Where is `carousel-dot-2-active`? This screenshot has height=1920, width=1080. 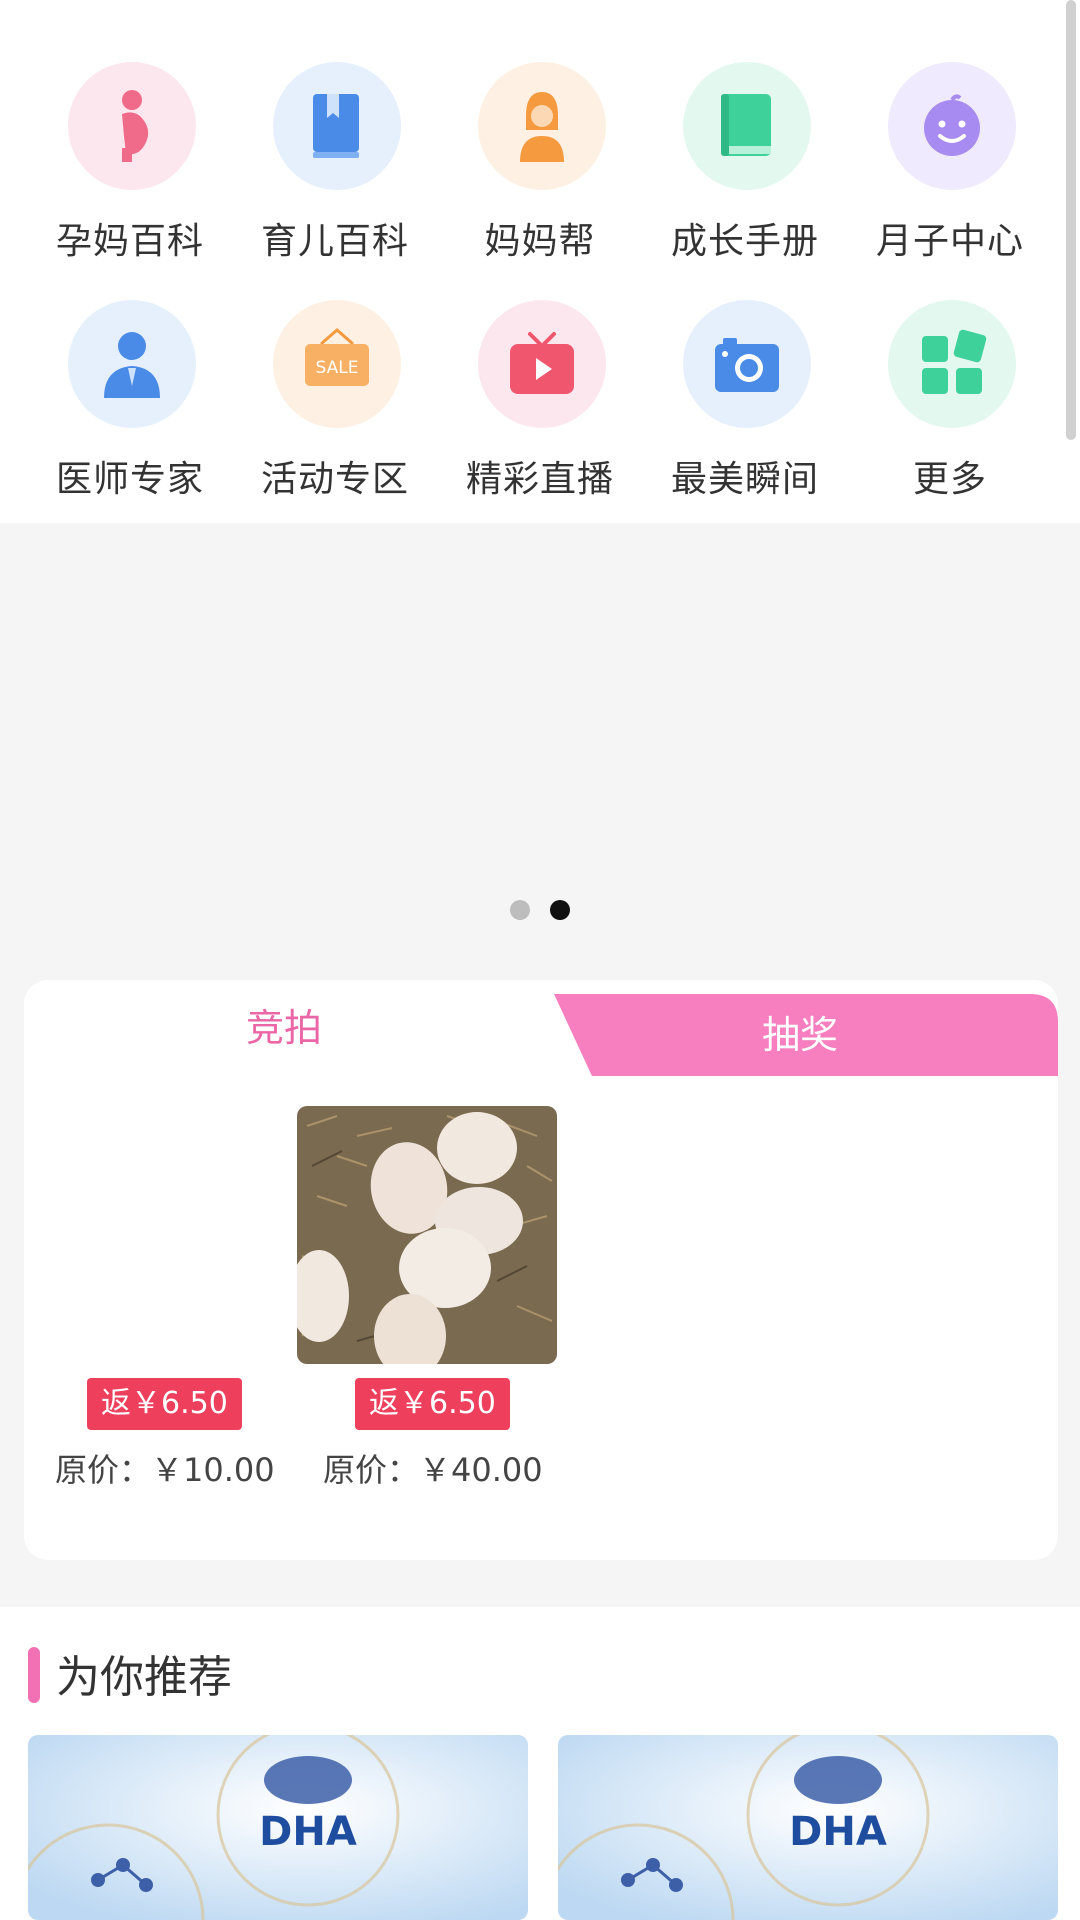 carousel-dot-2-active is located at coordinates (560, 910).